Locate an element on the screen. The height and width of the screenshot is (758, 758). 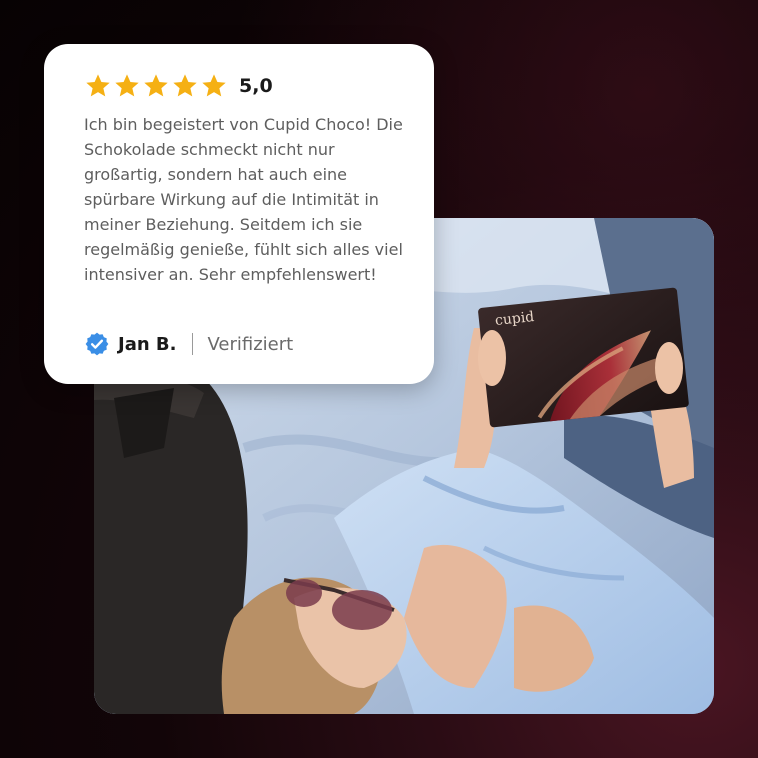
star-rating: 5,0 is located at coordinates (178, 86).